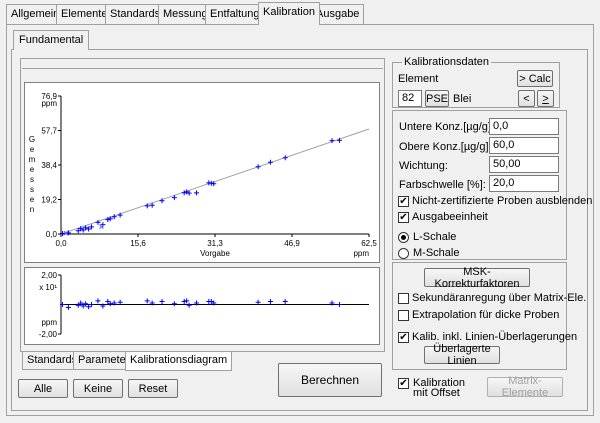 This screenshot has height=423, width=600. I want to click on x-unit-label: ppm, so click(361, 253).